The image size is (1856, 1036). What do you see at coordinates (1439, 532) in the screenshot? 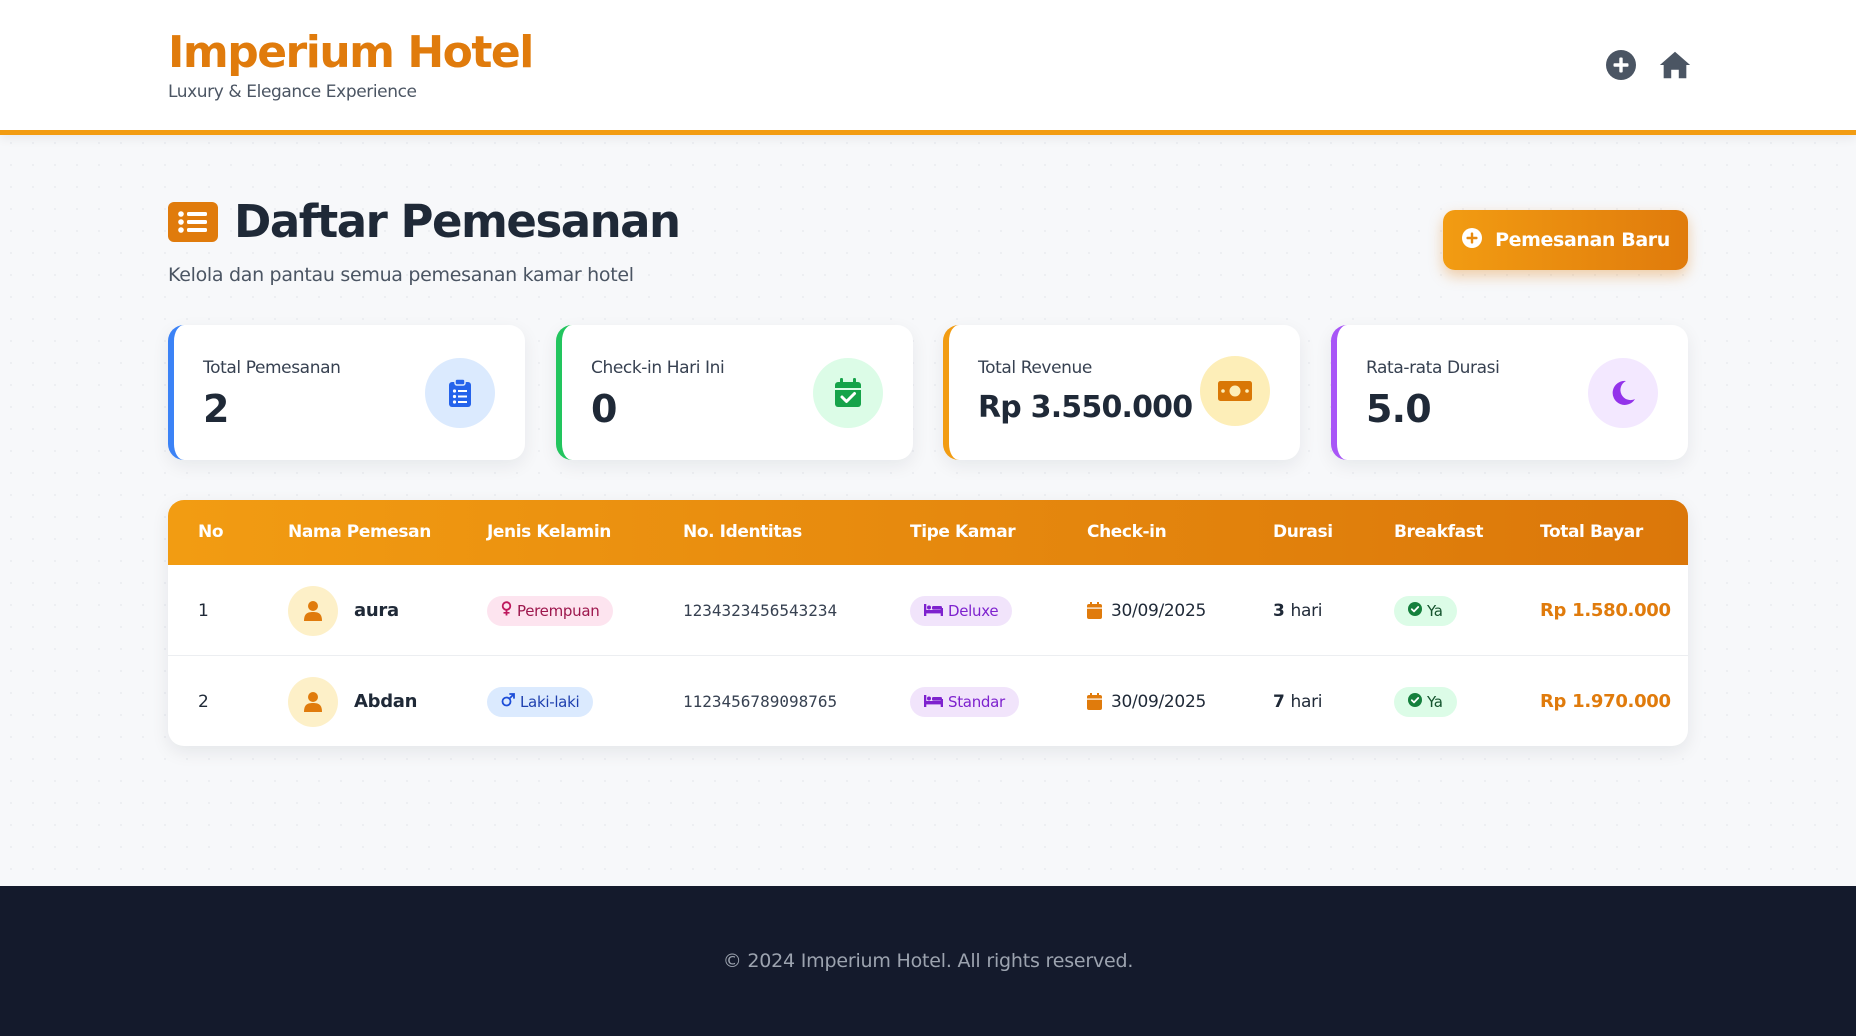
I see `column-header: Breakfast` at bounding box center [1439, 532].